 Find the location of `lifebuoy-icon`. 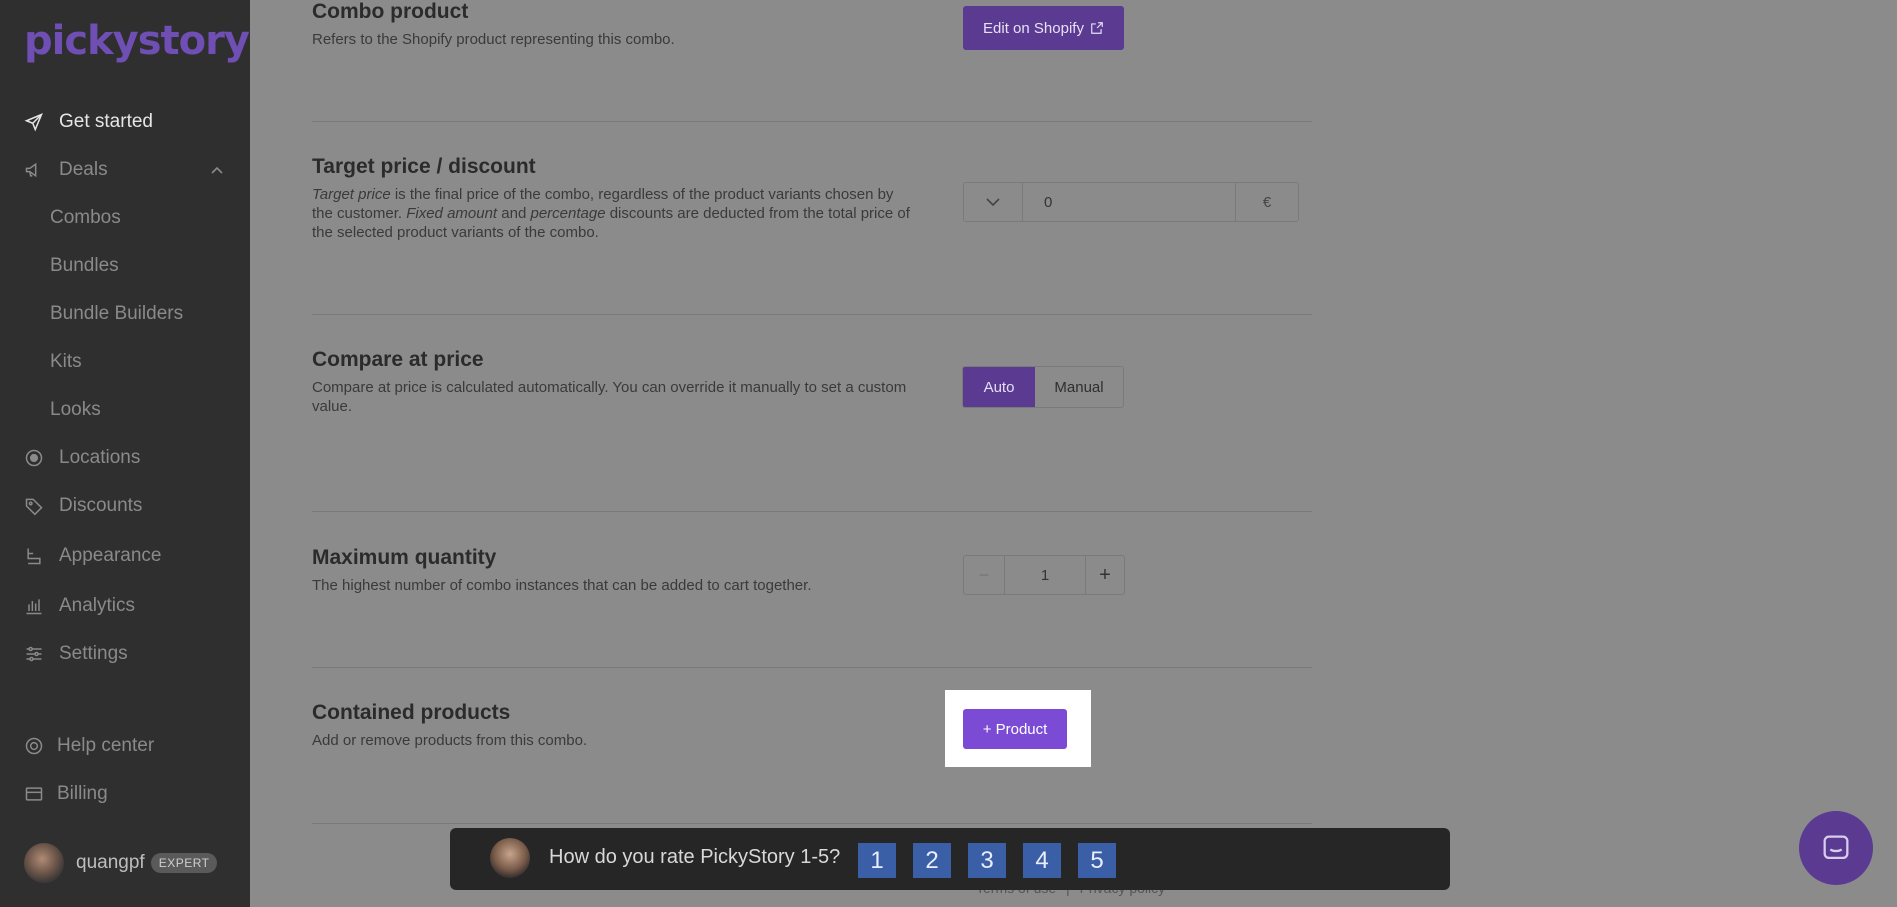

lifebuoy-icon is located at coordinates (34, 746).